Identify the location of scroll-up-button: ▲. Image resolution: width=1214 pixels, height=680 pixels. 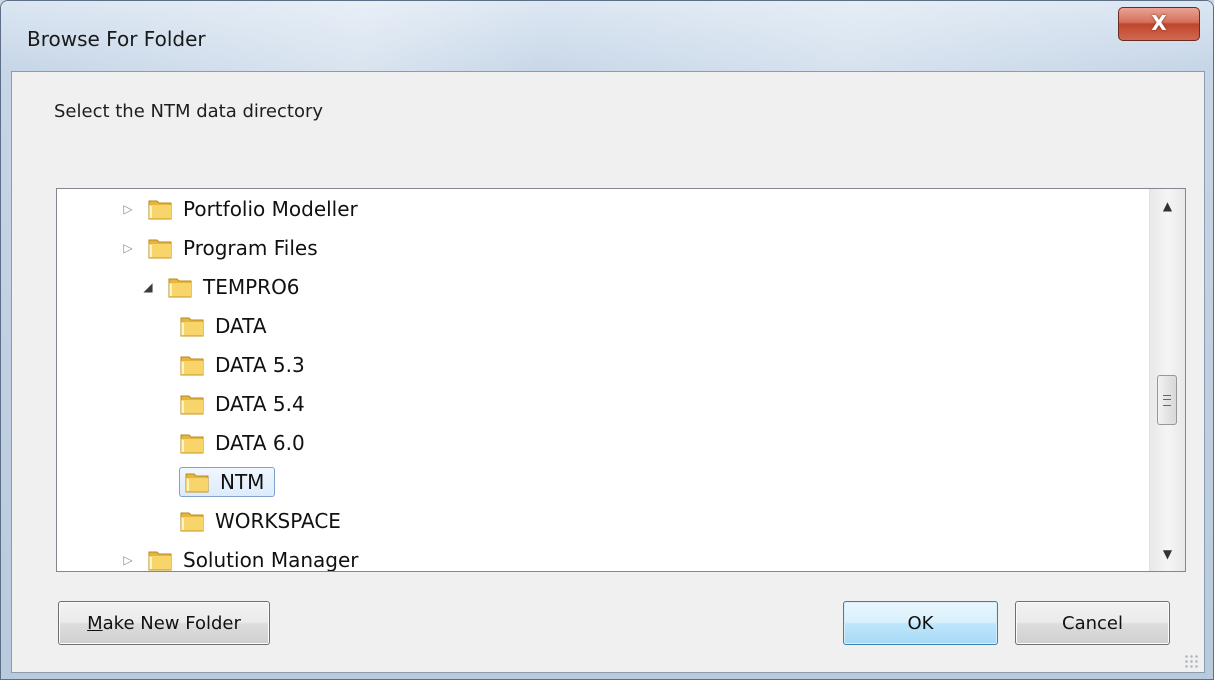
(1167, 206).